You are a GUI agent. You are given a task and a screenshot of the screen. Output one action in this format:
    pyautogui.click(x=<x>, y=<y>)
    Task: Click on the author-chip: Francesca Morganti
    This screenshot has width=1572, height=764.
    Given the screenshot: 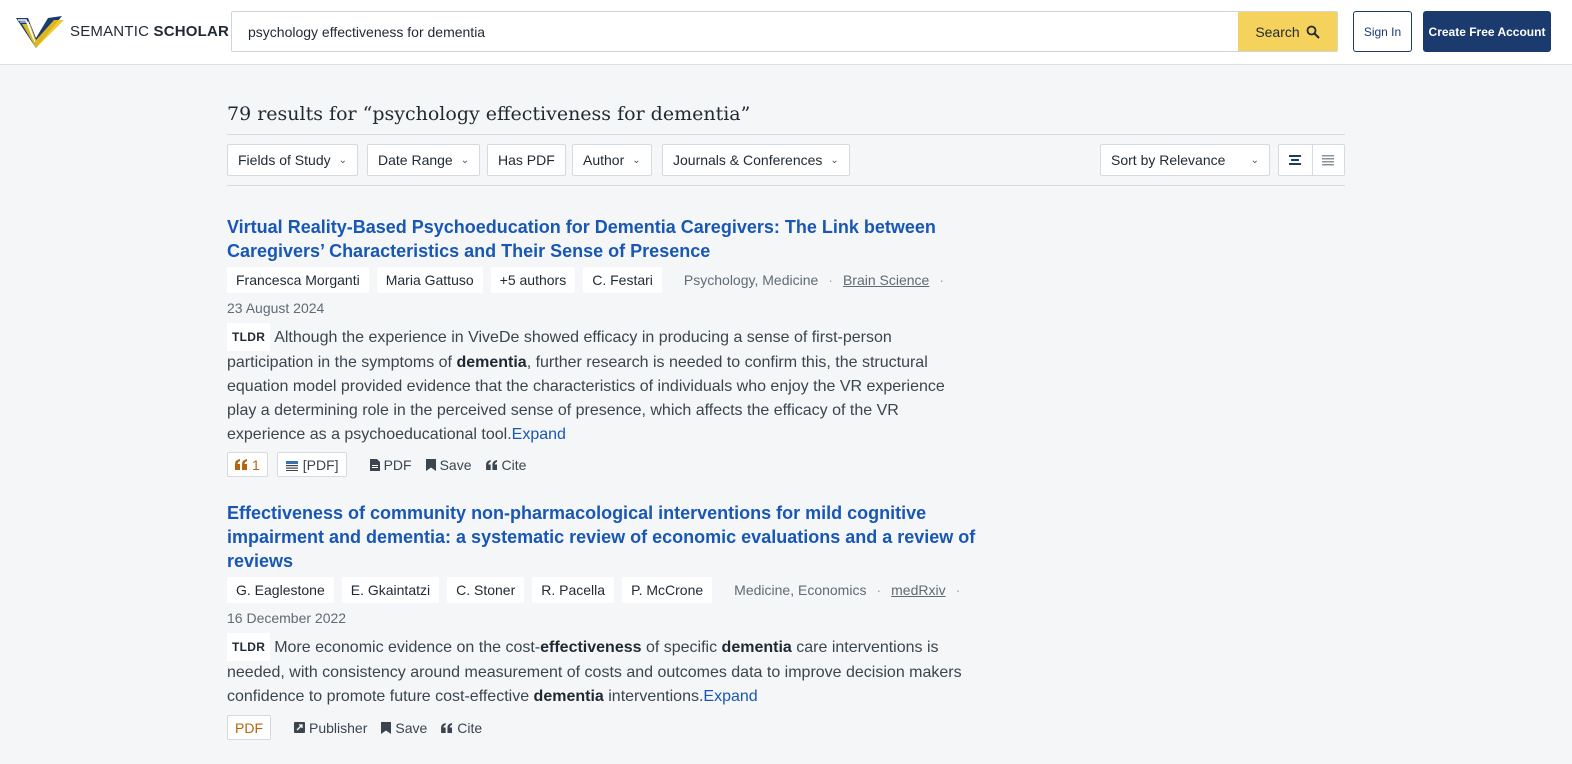 What is the action you would take?
    pyautogui.click(x=298, y=280)
    